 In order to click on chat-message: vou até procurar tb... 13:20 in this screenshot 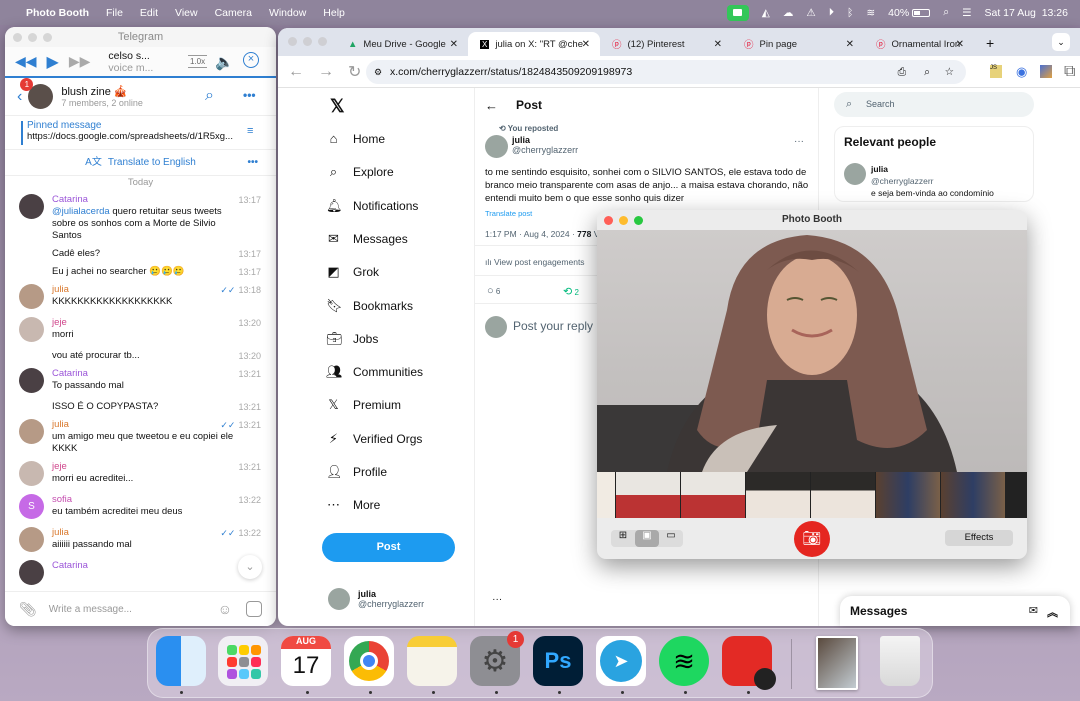, I will do `click(140, 356)`.